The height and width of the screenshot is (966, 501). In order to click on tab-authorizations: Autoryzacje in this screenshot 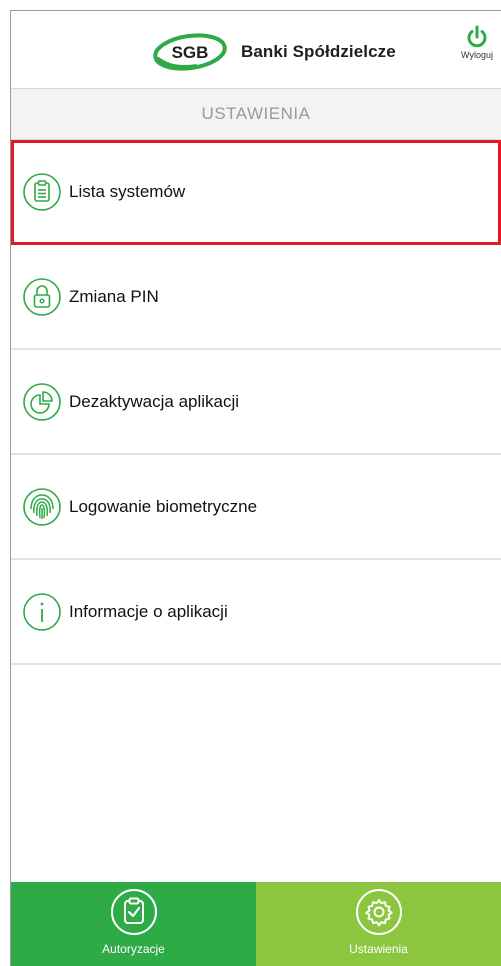, I will do `click(133, 924)`.